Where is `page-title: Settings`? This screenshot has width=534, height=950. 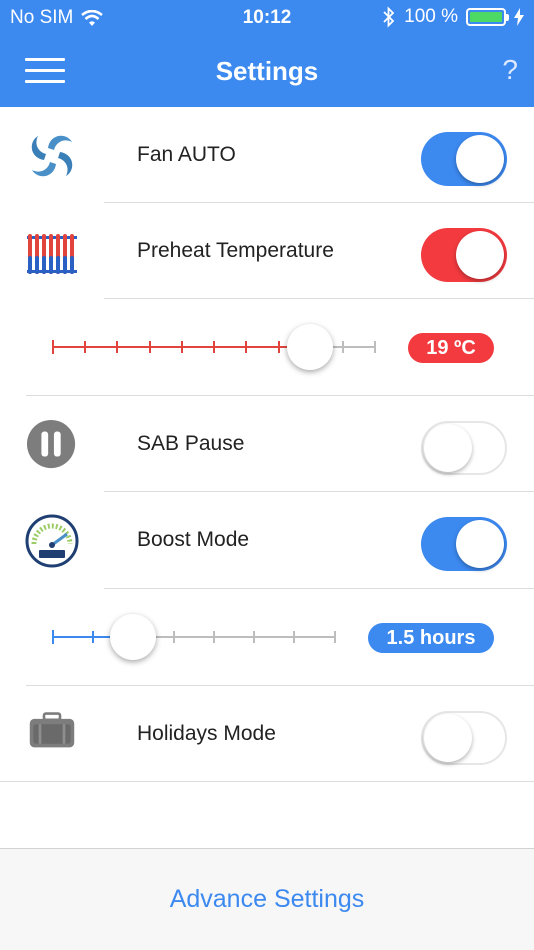 page-title: Settings is located at coordinates (267, 71).